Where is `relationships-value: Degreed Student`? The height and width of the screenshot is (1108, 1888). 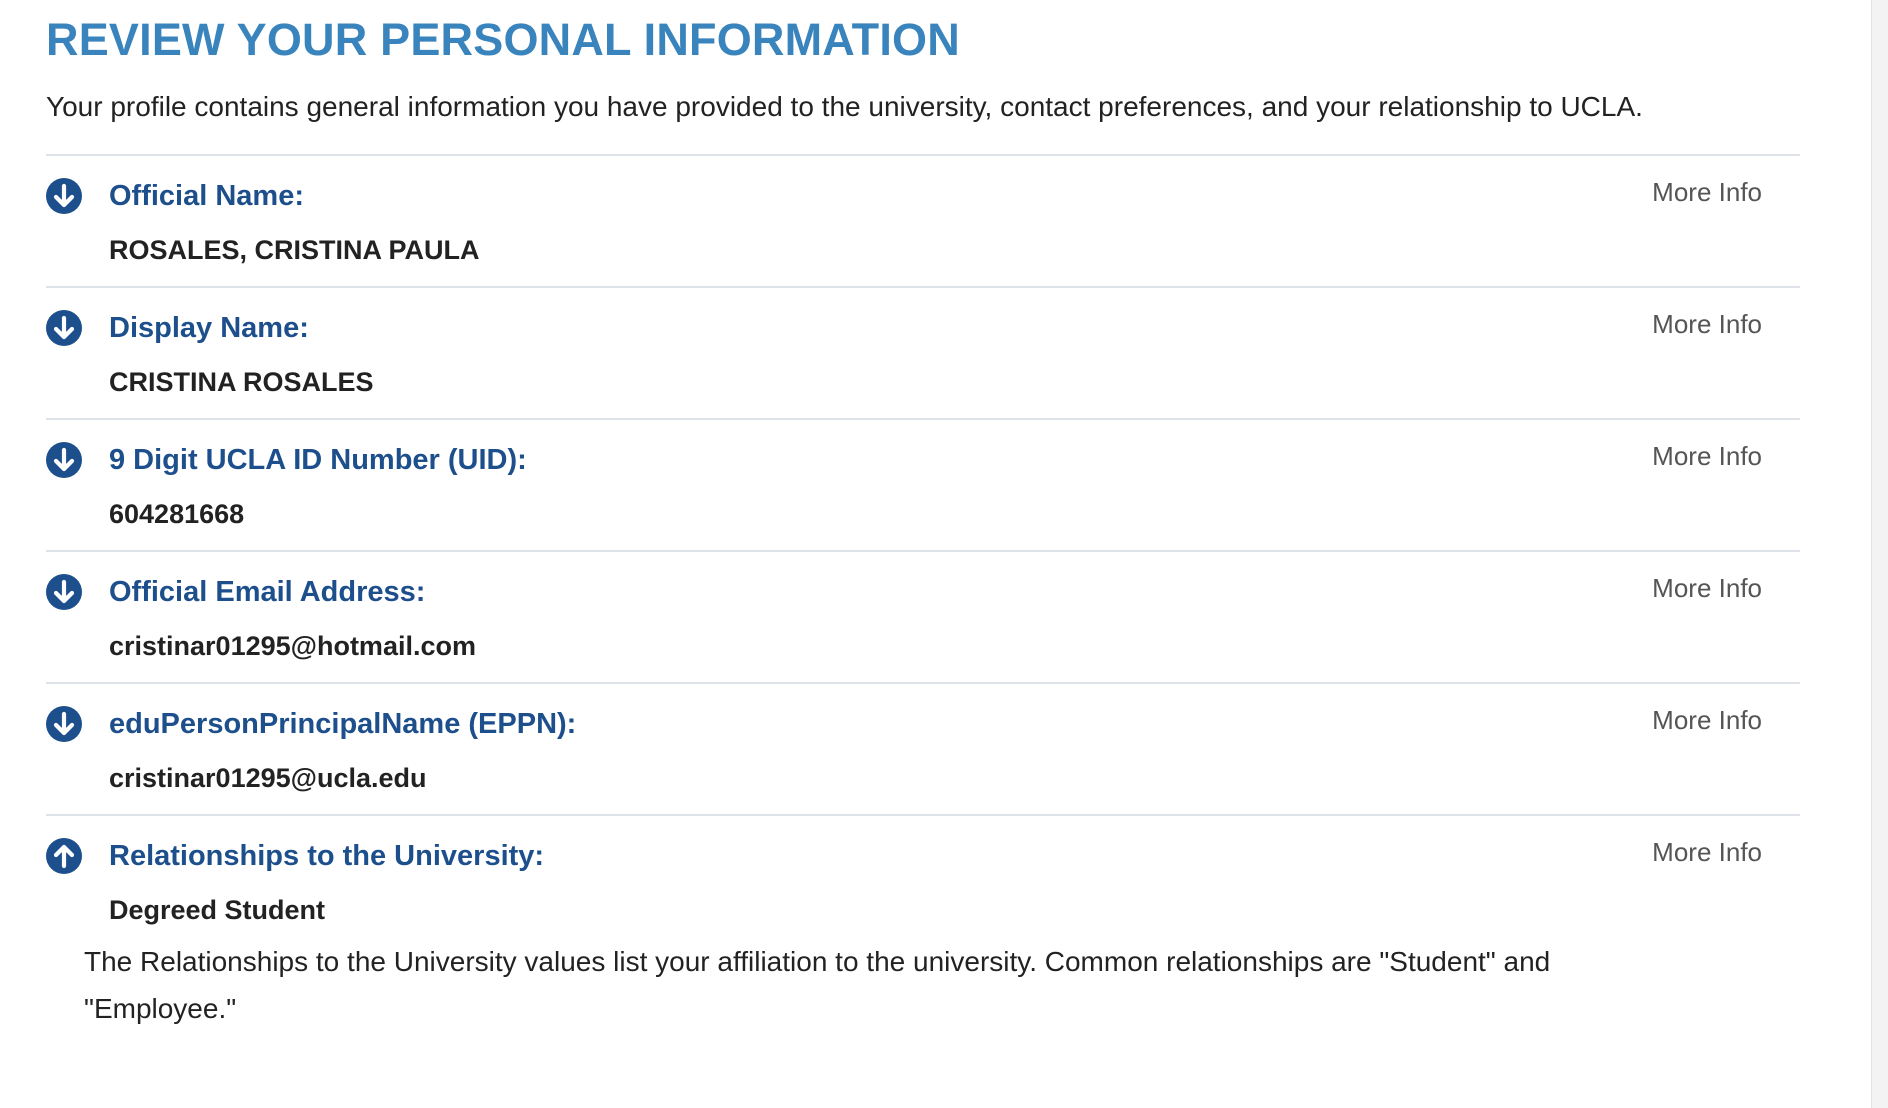
relationships-value: Degreed Student is located at coordinates (217, 910).